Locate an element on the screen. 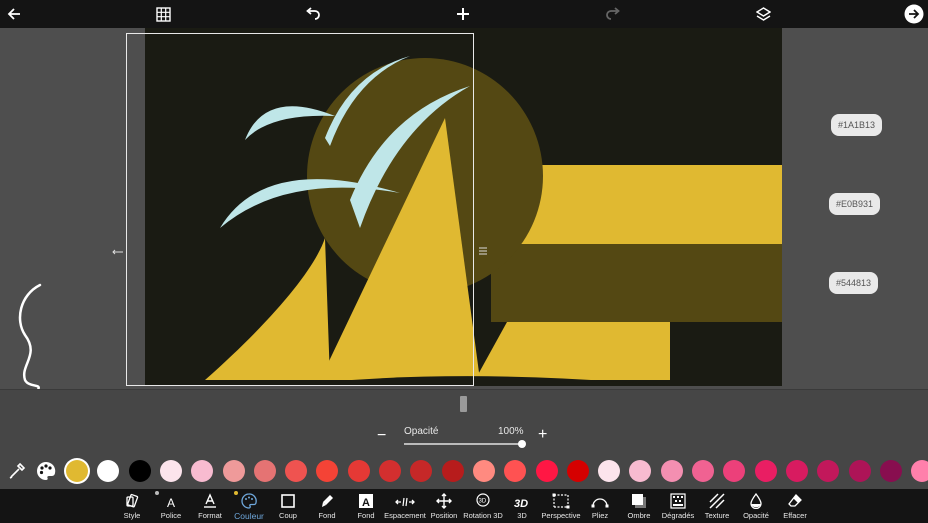  font-icon: A is located at coordinates (171, 499).